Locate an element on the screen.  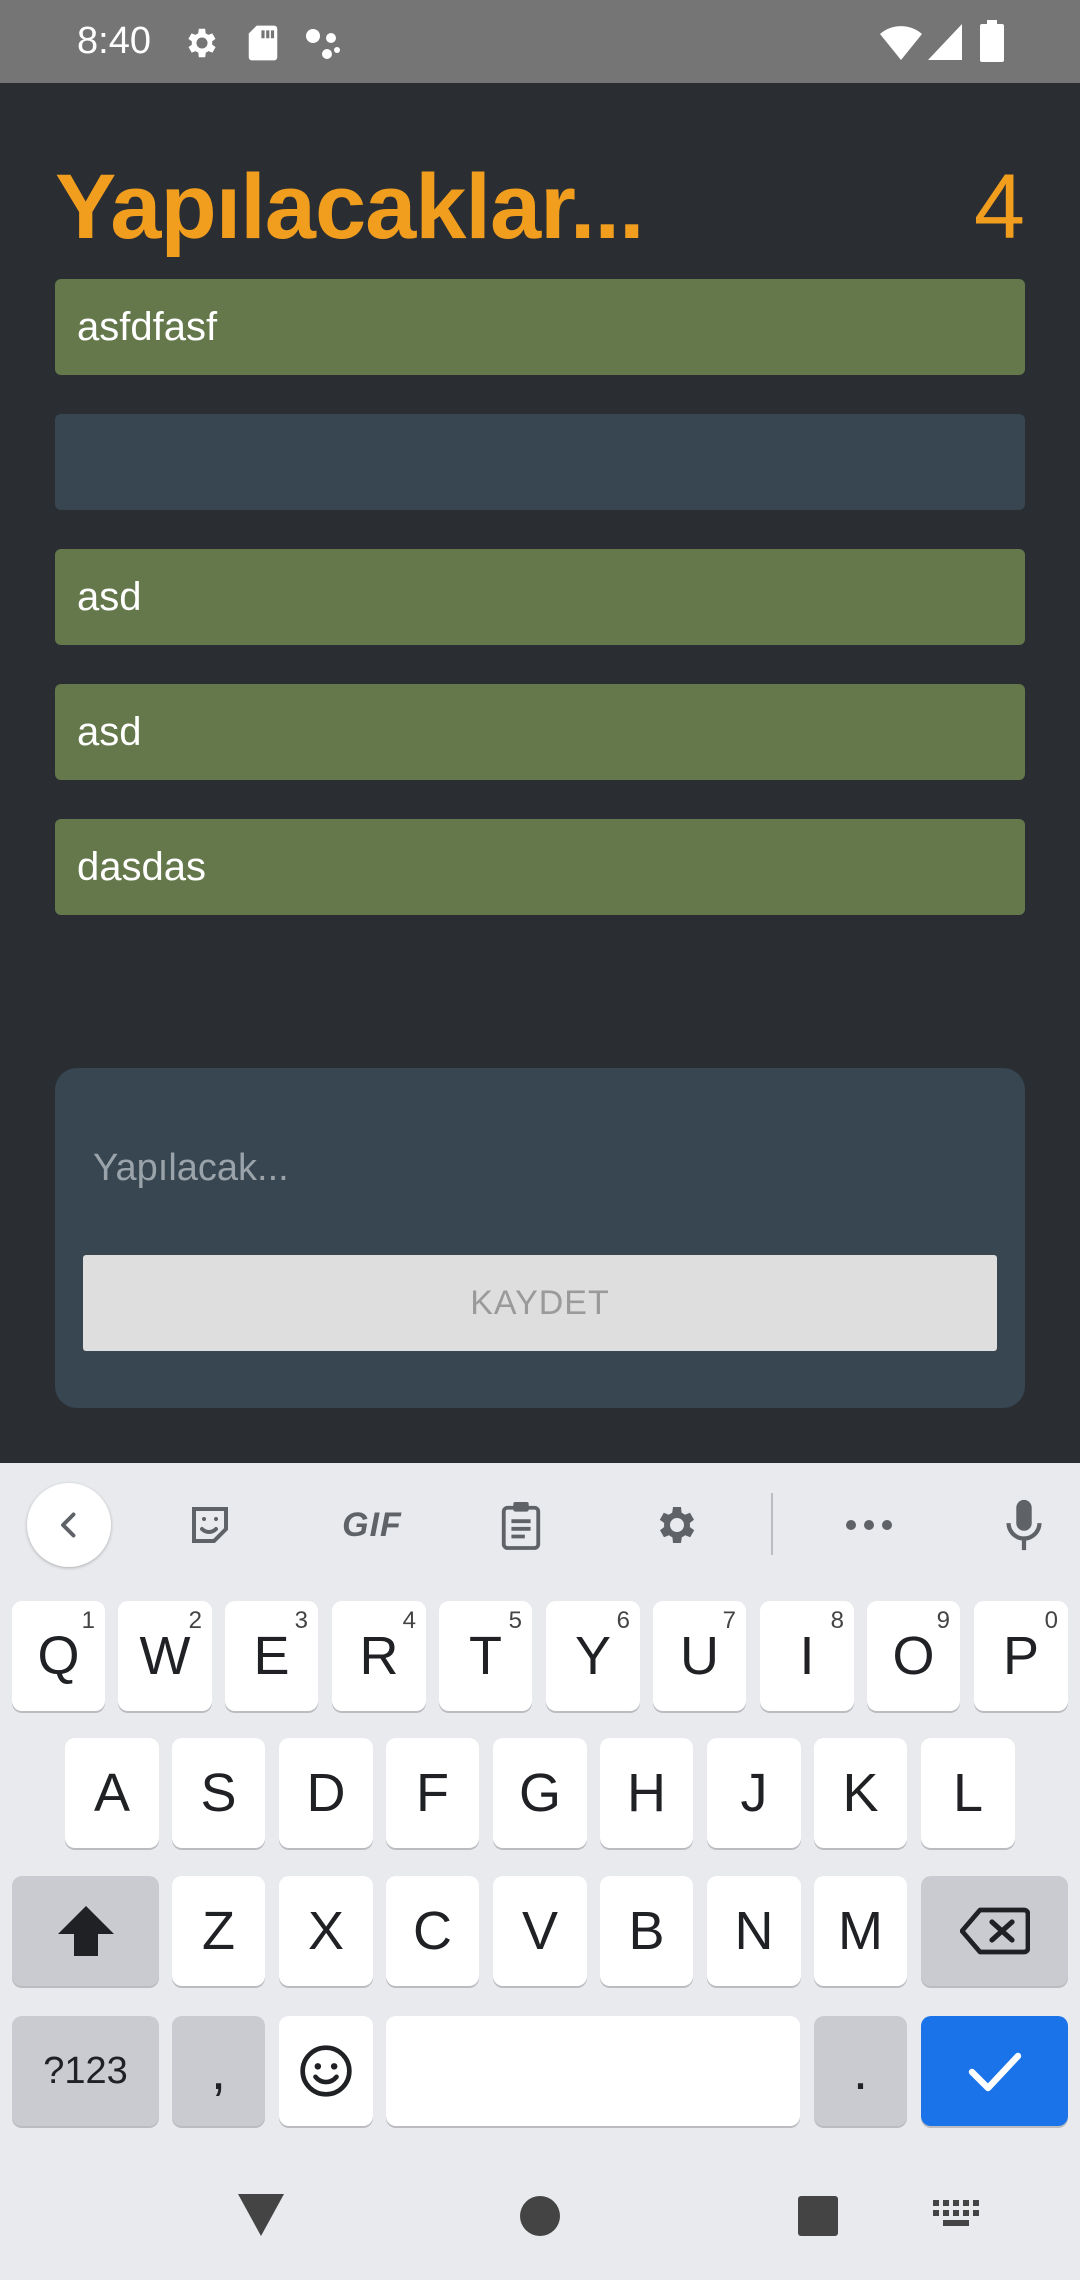
key-x: X is located at coordinates (326, 1931).